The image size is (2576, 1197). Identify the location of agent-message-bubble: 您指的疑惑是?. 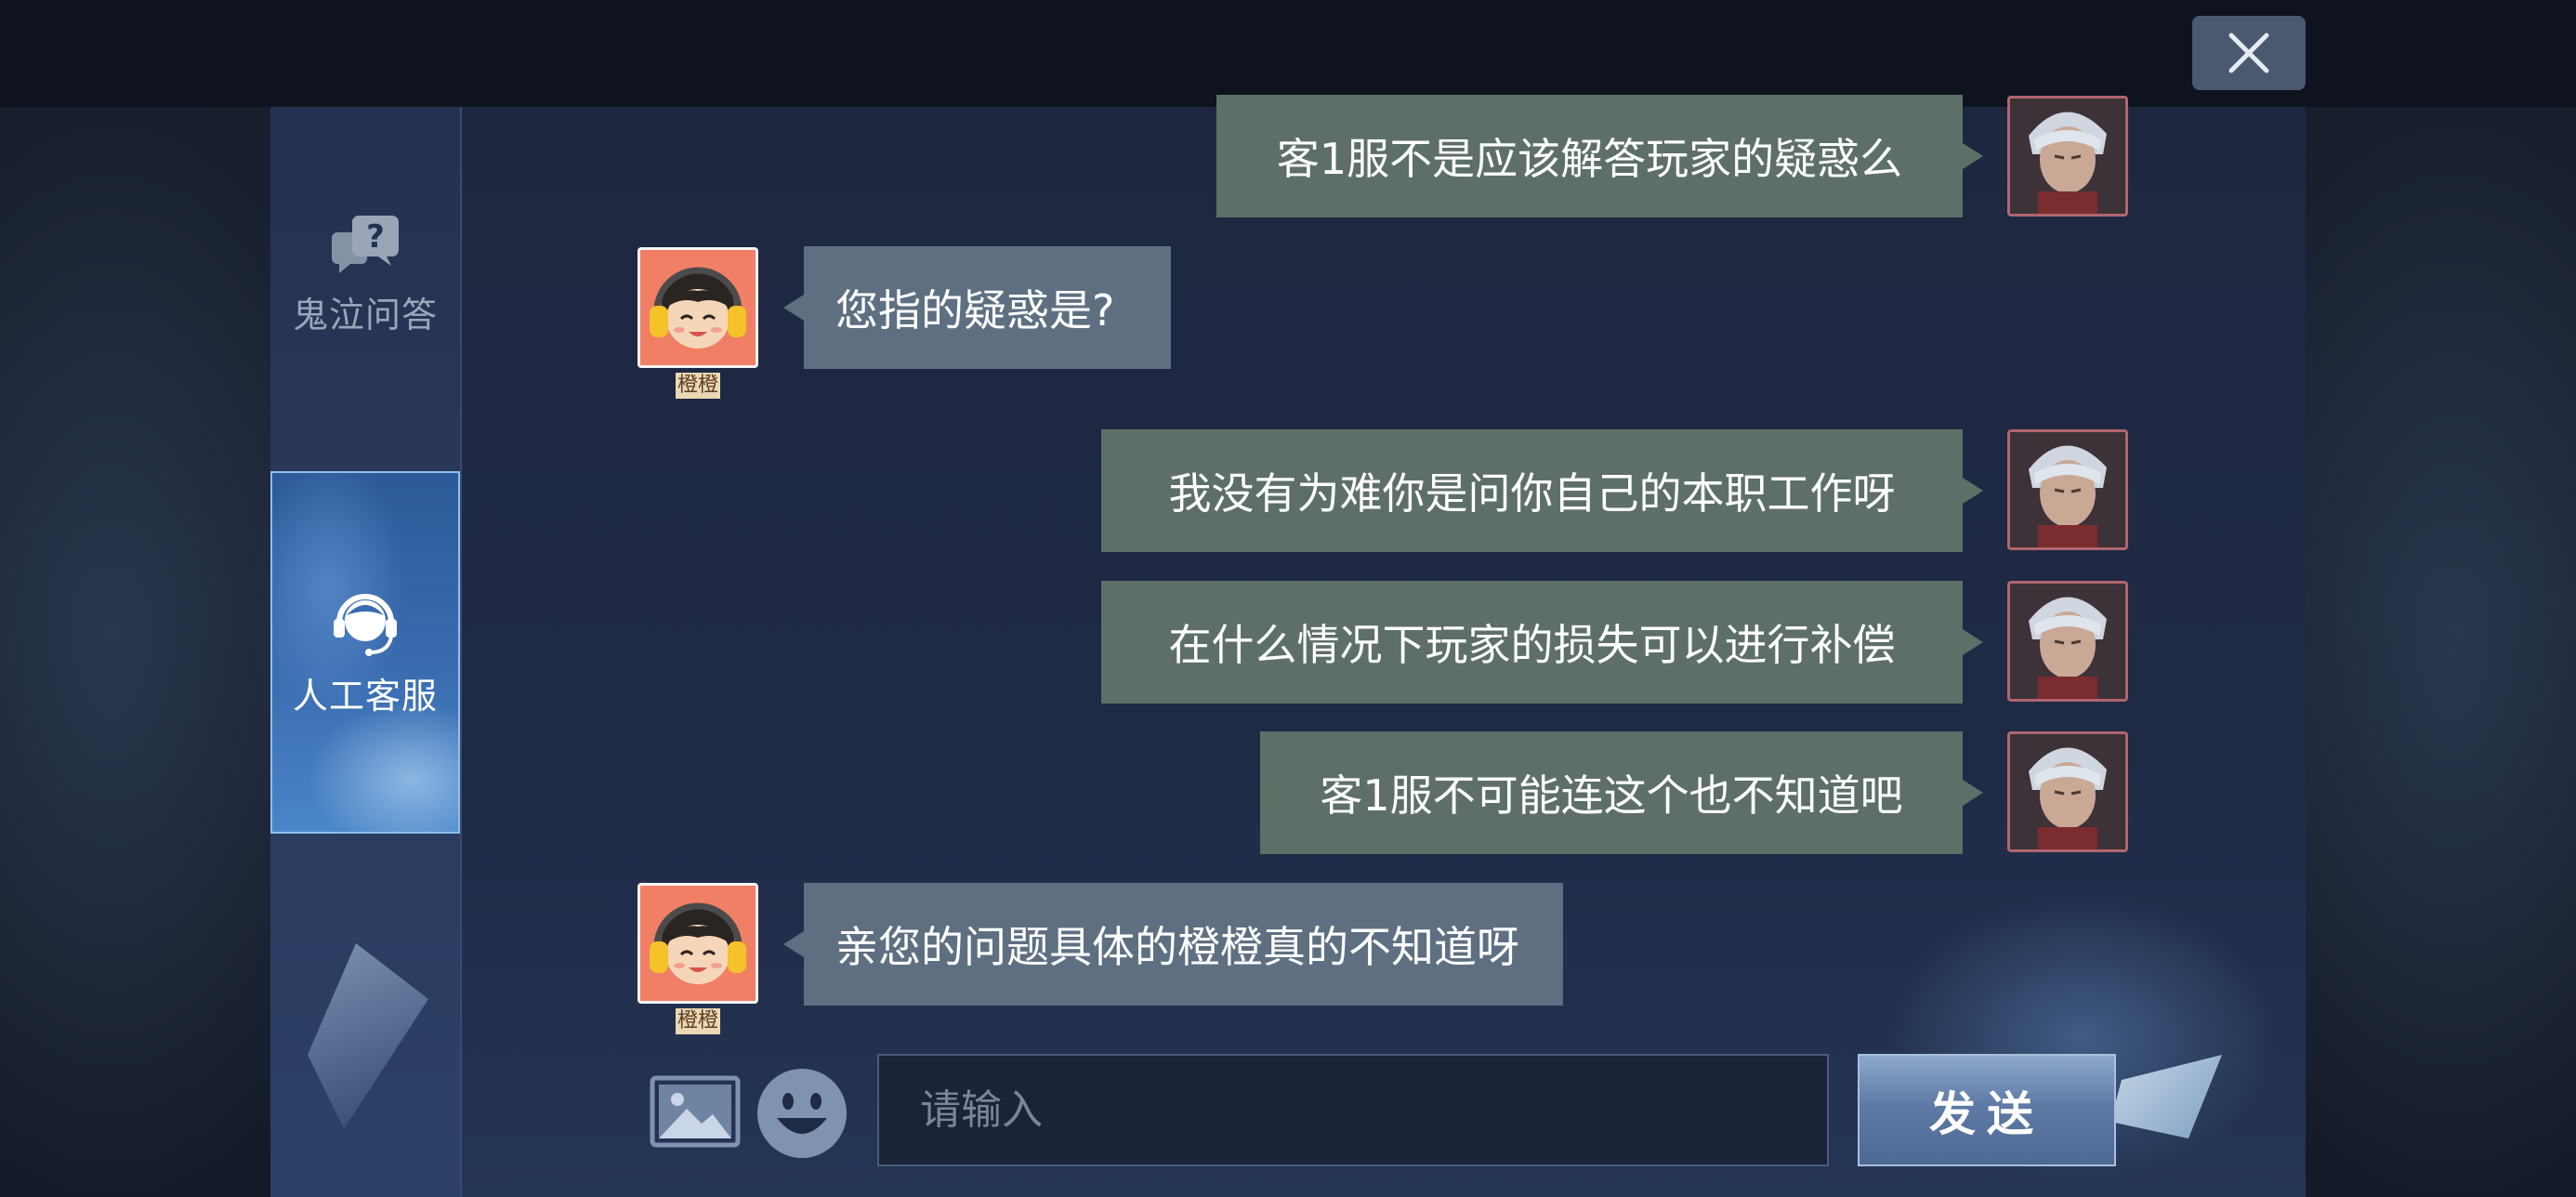
(977, 307).